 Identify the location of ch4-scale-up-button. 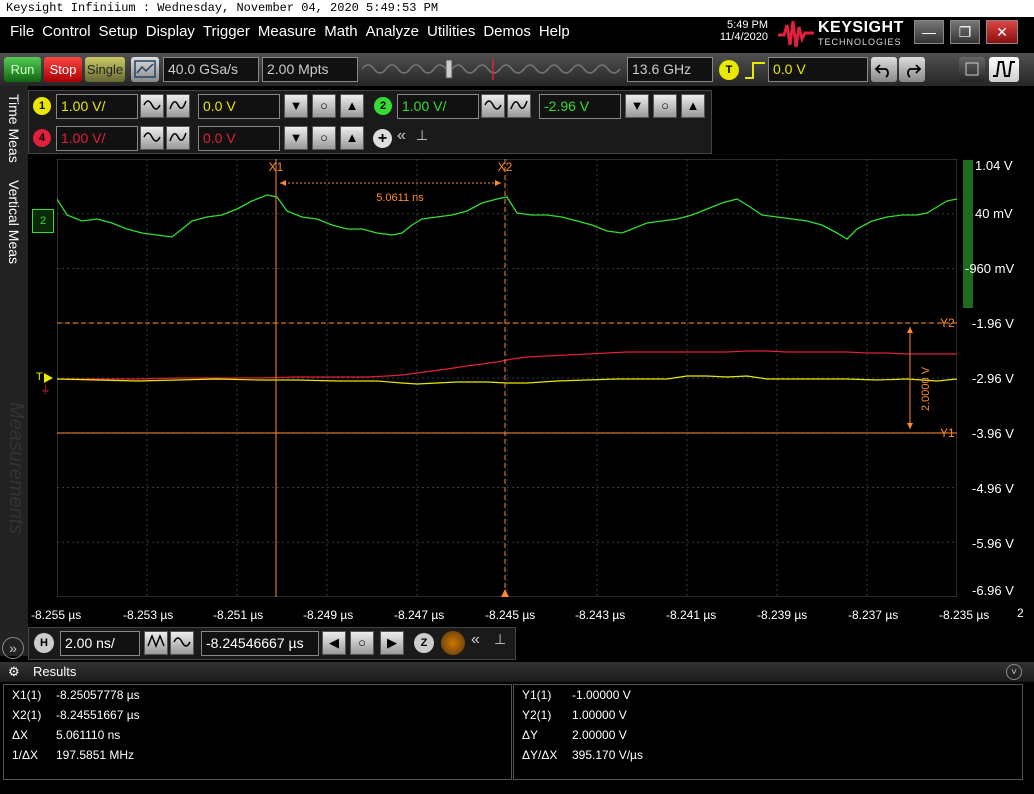
(178, 138).